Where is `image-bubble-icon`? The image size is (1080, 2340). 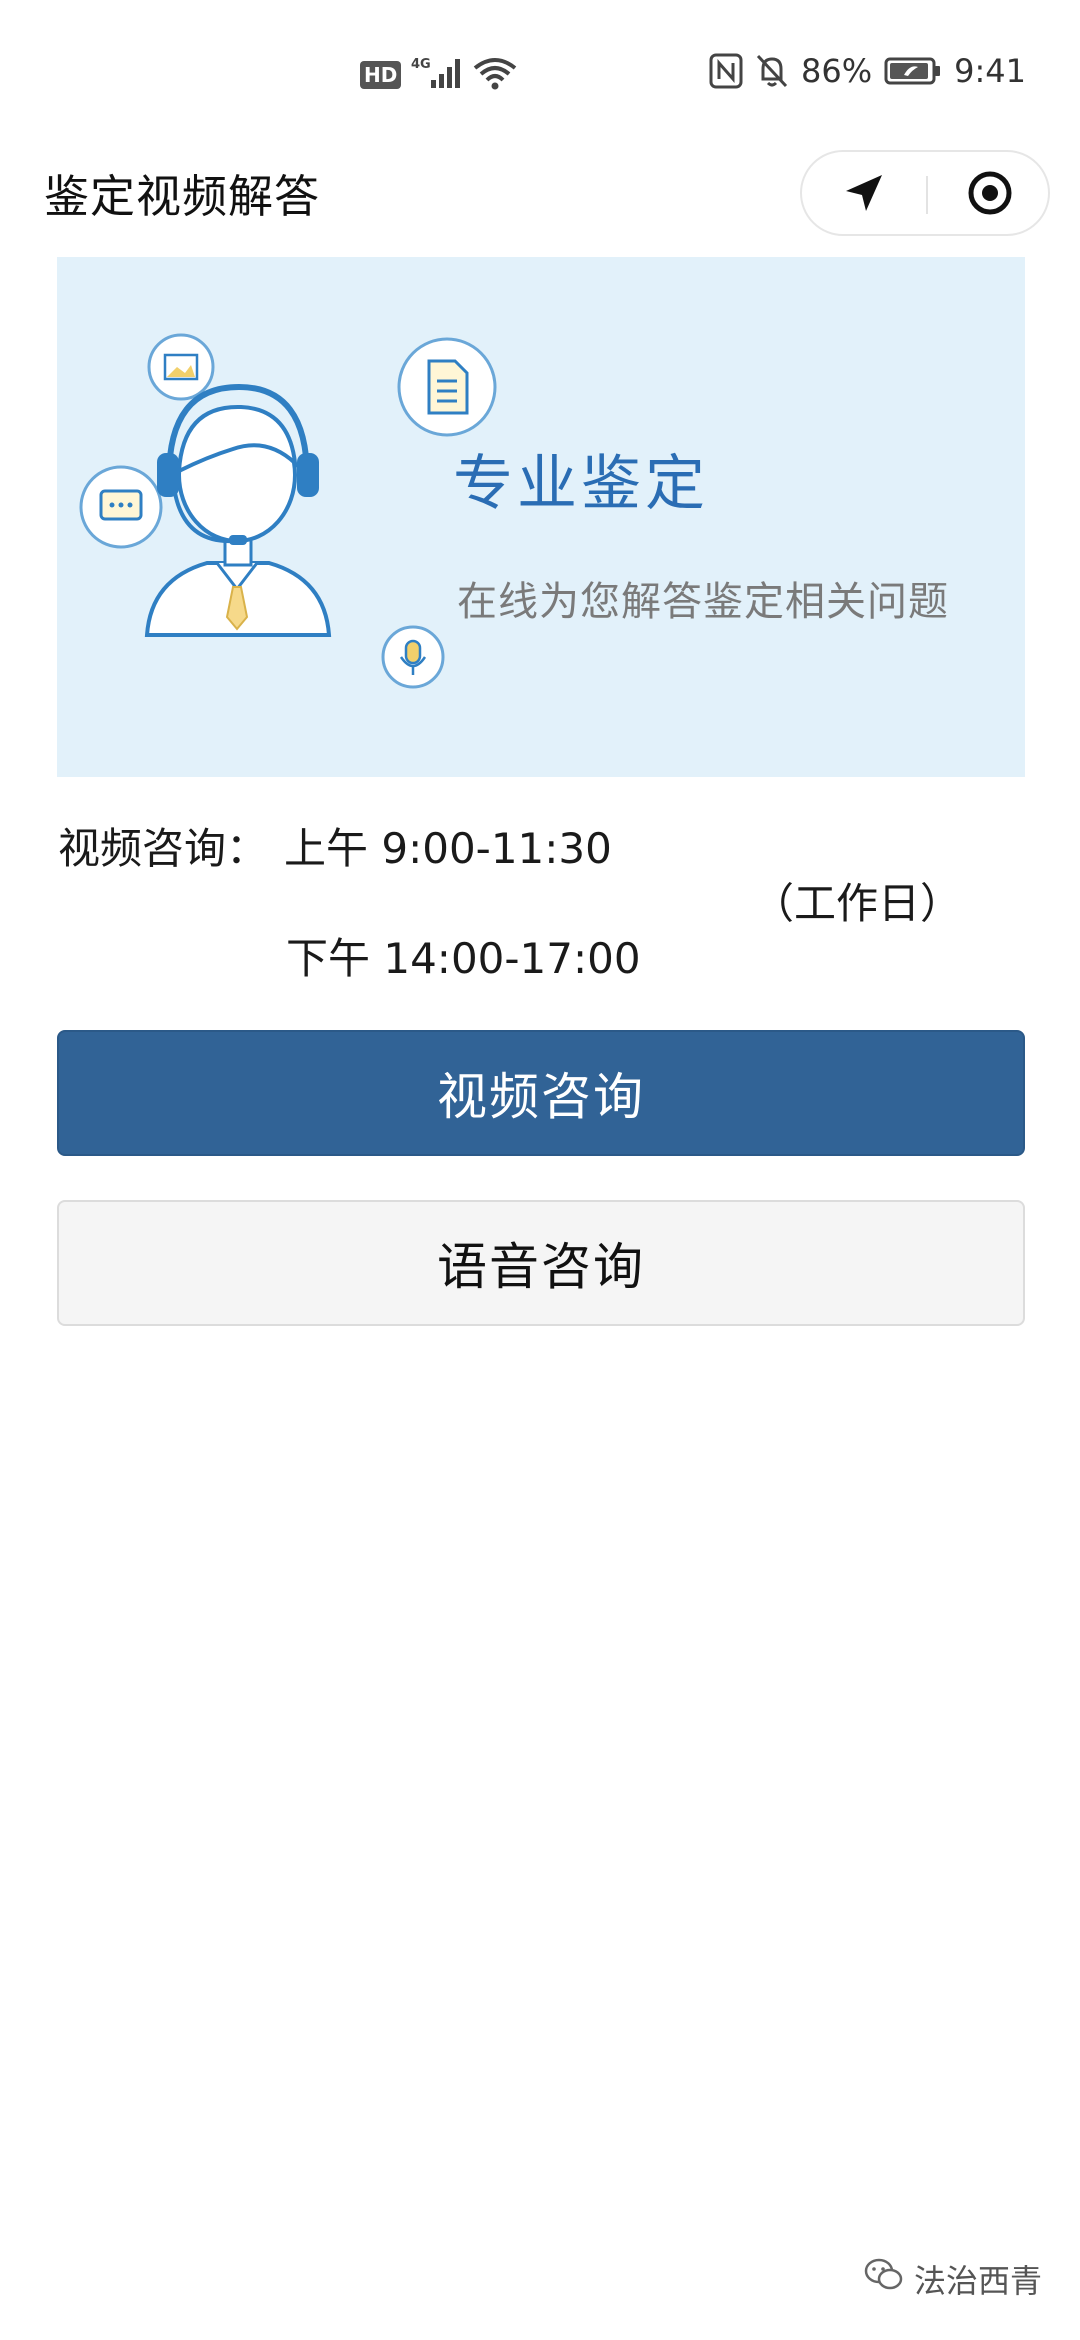
image-bubble-icon is located at coordinates (181, 367).